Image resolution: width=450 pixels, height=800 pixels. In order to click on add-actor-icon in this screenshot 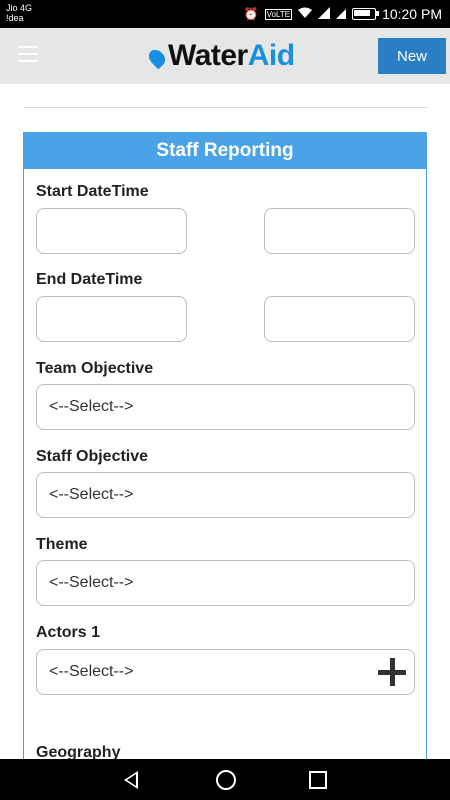, I will do `click(392, 672)`.